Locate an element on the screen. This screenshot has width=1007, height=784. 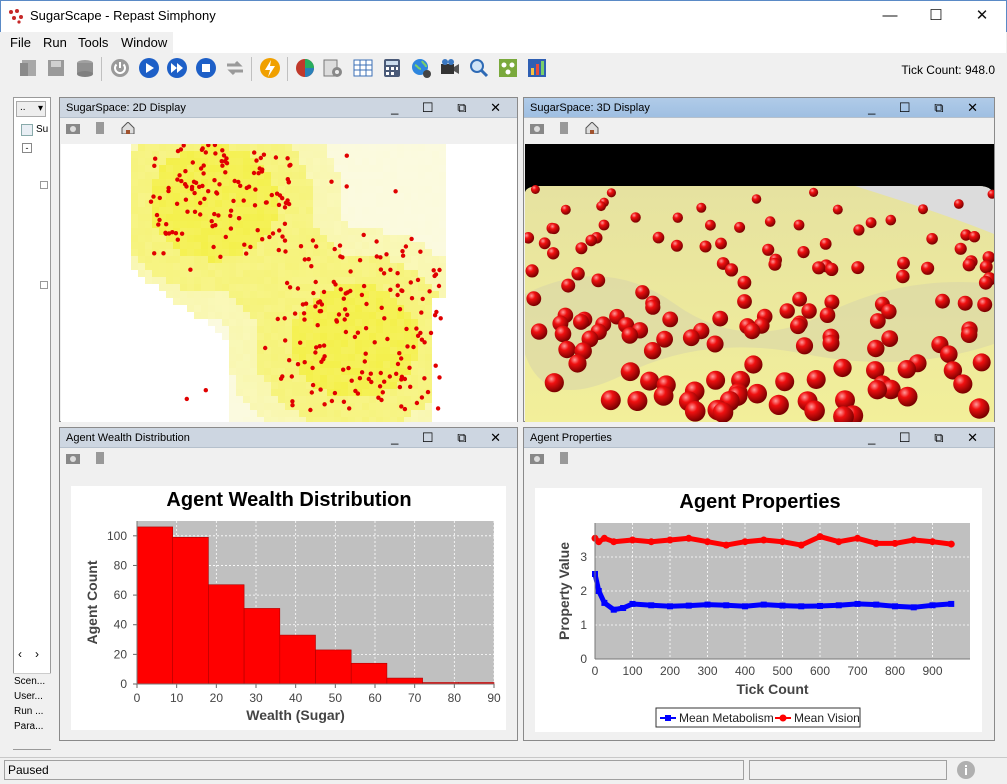
spreadsheet-icon is located at coordinates (363, 68).